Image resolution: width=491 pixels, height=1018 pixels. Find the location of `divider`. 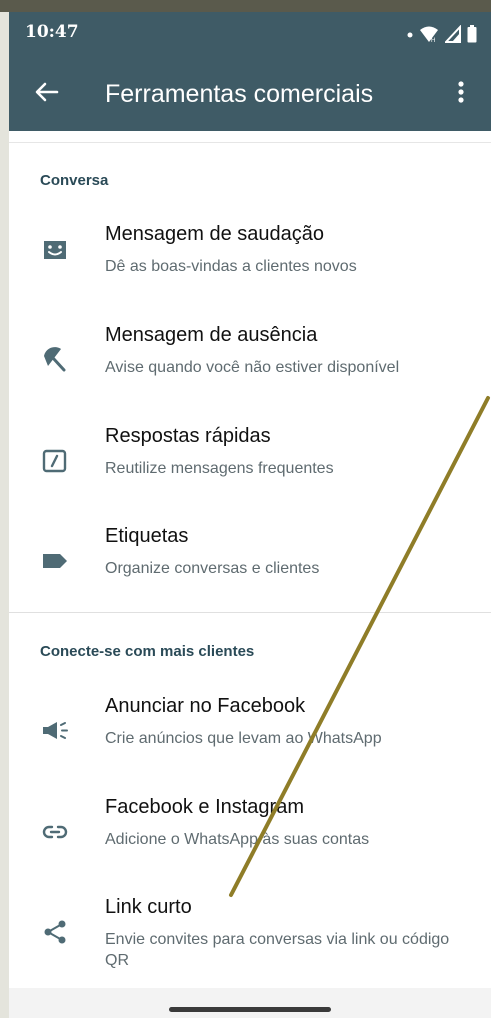

divider is located at coordinates (250, 142).